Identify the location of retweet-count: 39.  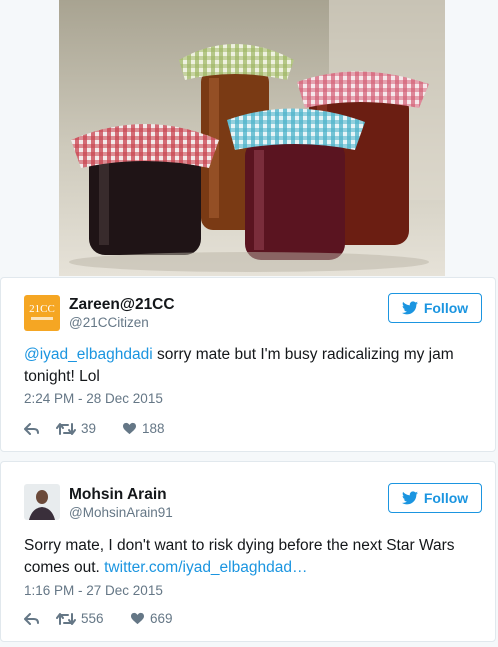
(89, 428).